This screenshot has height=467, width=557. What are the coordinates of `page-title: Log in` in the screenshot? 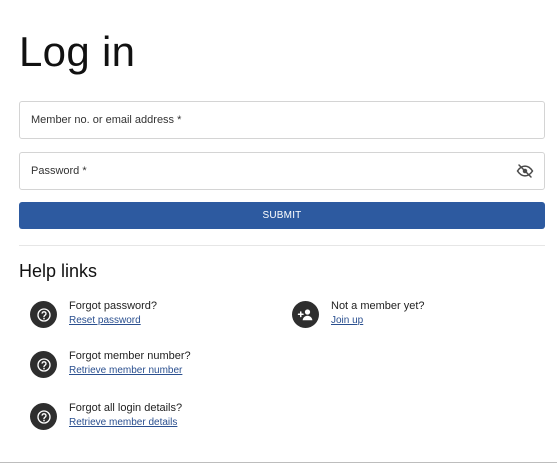 It's located at (77, 51).